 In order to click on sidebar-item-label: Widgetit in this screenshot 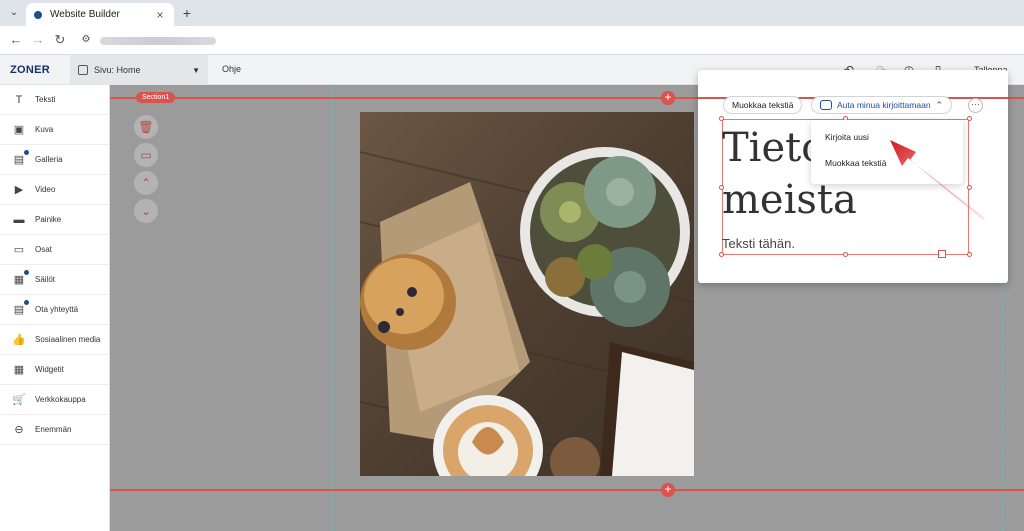, I will do `click(49, 369)`.